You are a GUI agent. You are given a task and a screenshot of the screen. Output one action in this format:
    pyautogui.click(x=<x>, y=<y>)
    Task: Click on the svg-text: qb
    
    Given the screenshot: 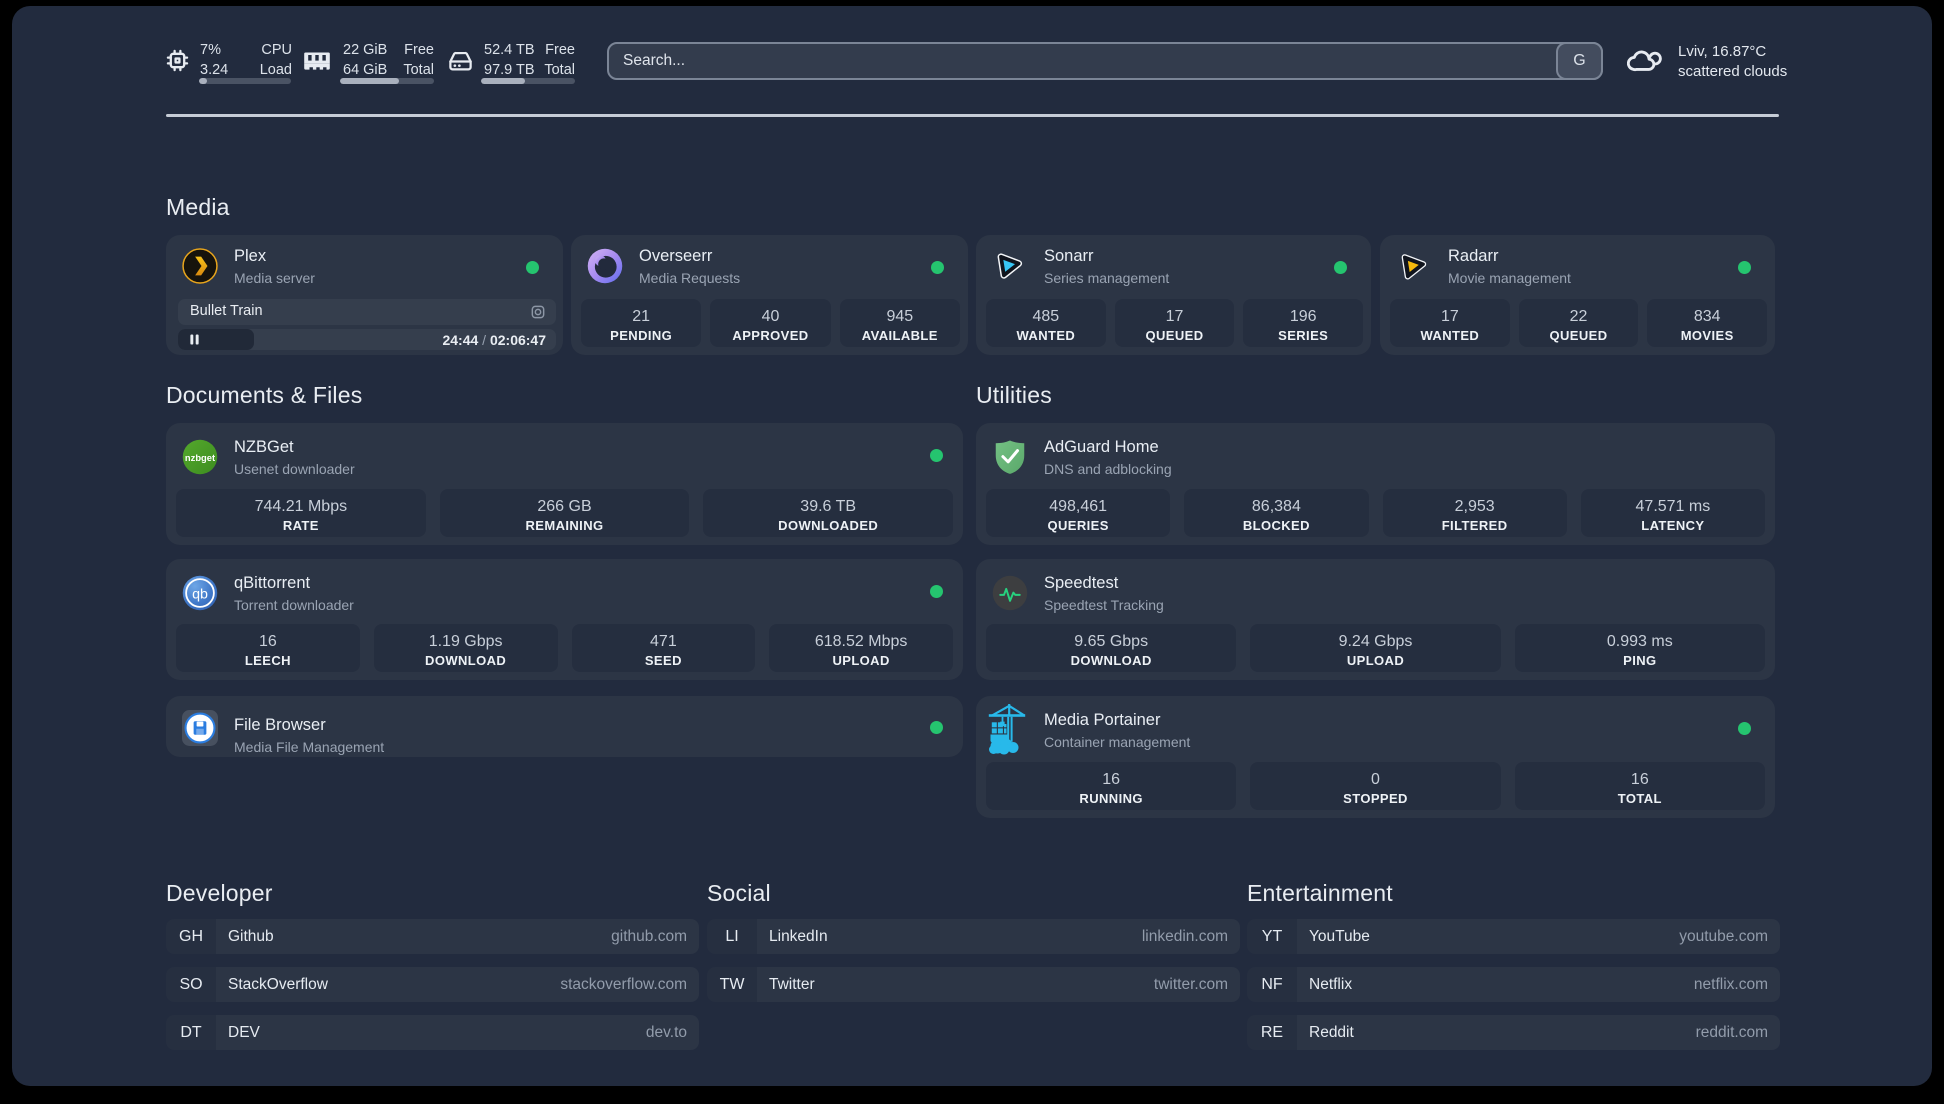 What is the action you would take?
    pyautogui.click(x=200, y=594)
    